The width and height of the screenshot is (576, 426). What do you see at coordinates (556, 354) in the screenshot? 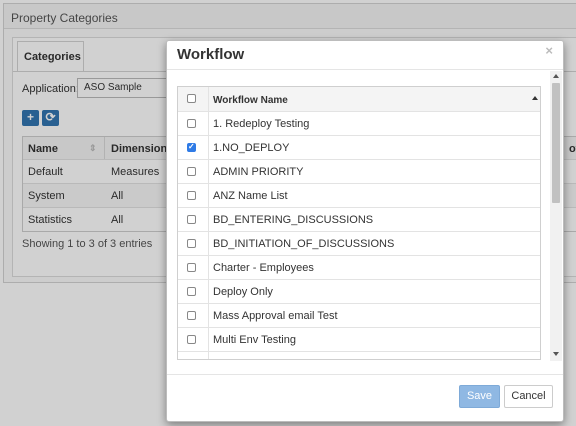
I see `scroll-down-icon` at bounding box center [556, 354].